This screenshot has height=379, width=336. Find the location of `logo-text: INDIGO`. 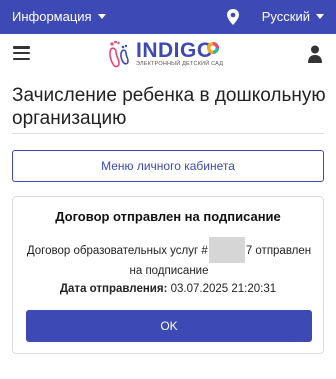

logo-text: INDIGO is located at coordinates (175, 50).